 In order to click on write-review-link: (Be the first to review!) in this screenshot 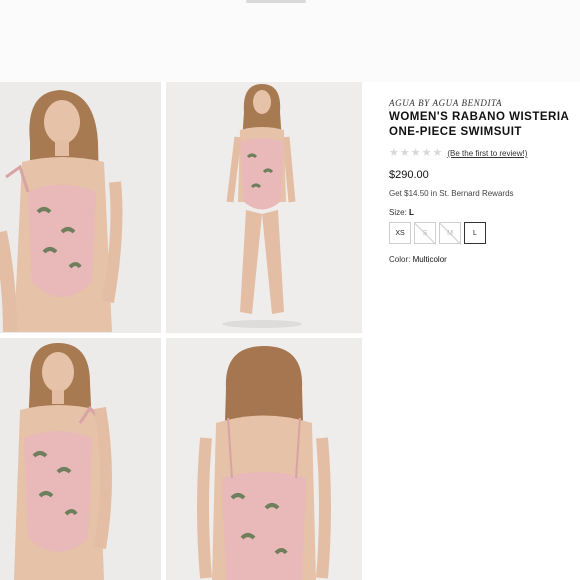, I will do `click(487, 153)`.